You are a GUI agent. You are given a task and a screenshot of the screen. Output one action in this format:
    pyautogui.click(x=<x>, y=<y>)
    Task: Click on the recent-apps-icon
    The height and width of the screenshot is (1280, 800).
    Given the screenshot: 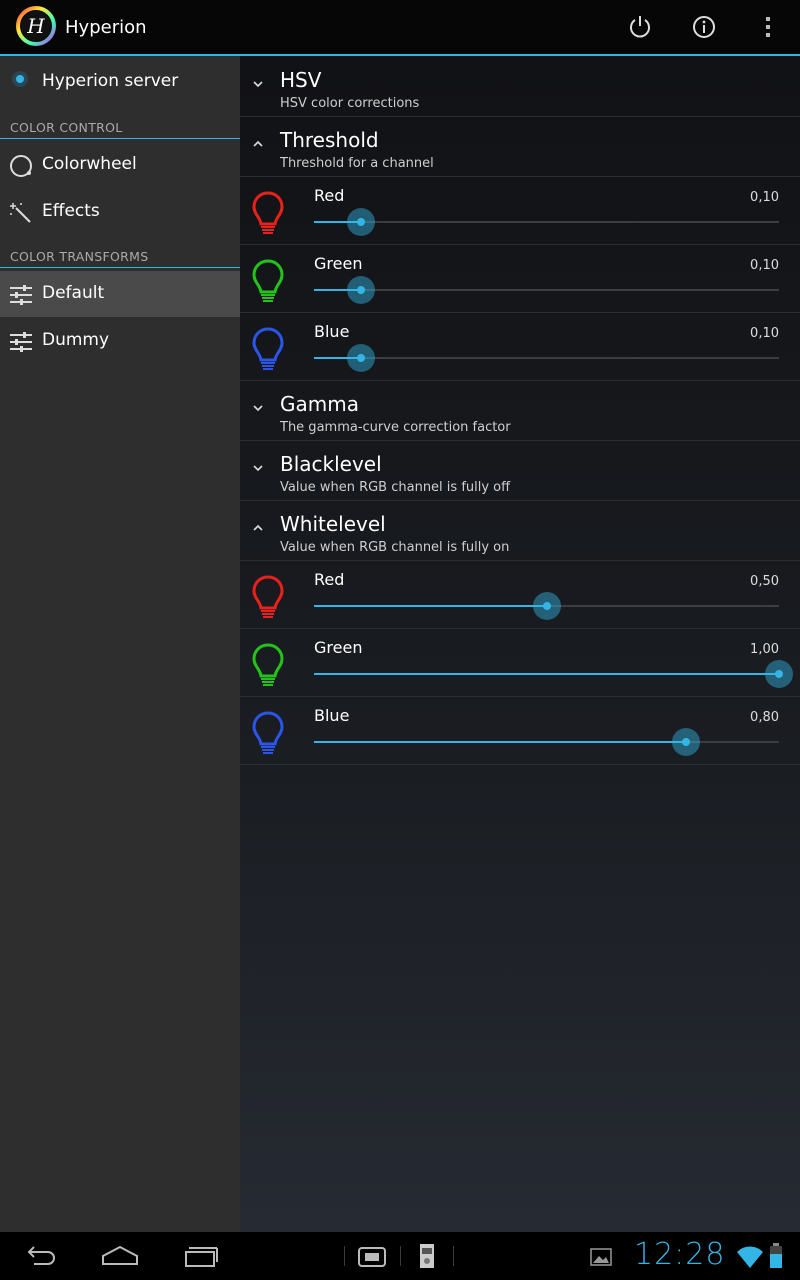 What is the action you would take?
    pyautogui.click(x=200, y=1256)
    